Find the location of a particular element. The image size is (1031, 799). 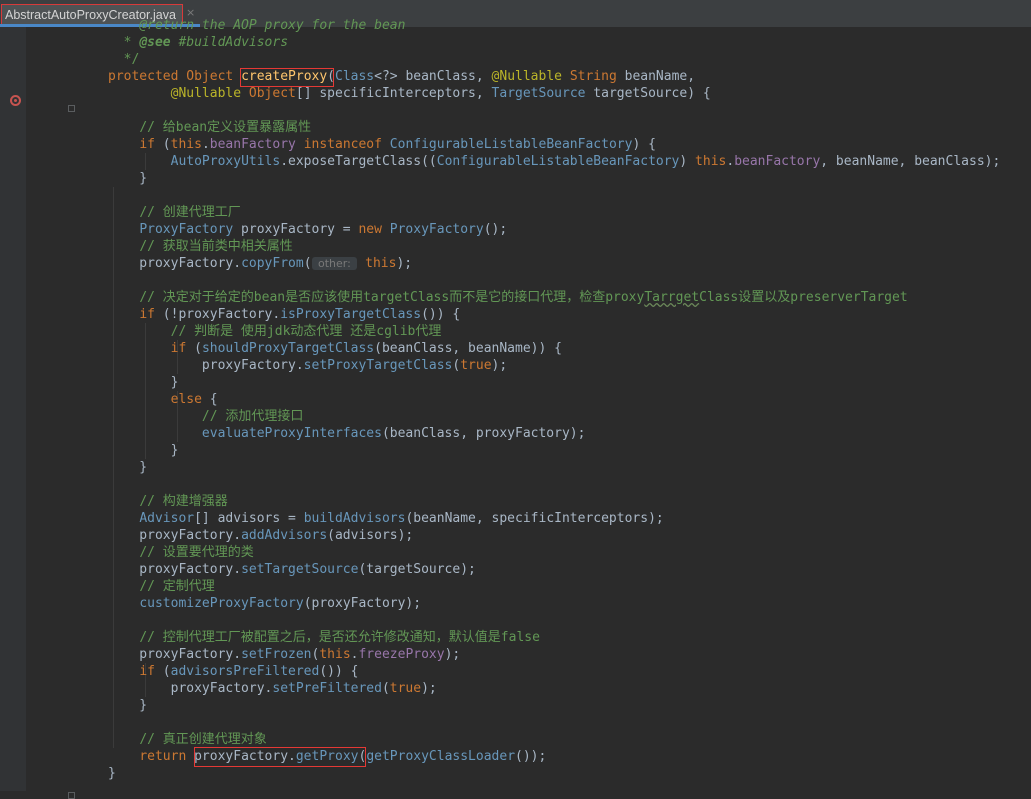

code-token: // 创建代理工厂 is located at coordinates (190, 212).